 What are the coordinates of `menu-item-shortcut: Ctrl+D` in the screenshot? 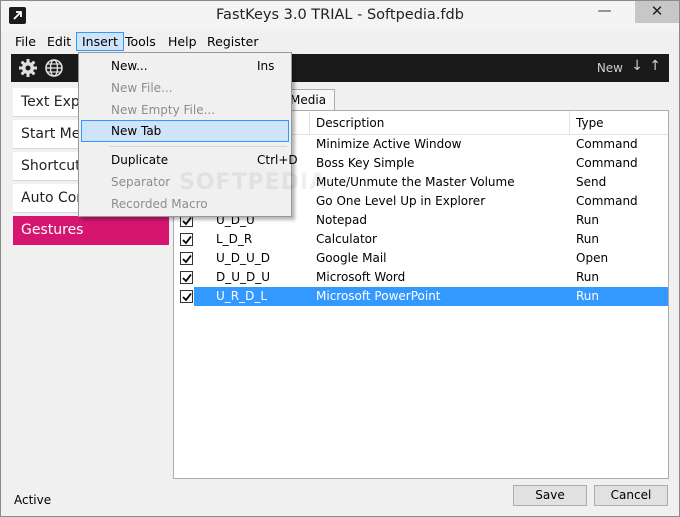 It's located at (277, 160).